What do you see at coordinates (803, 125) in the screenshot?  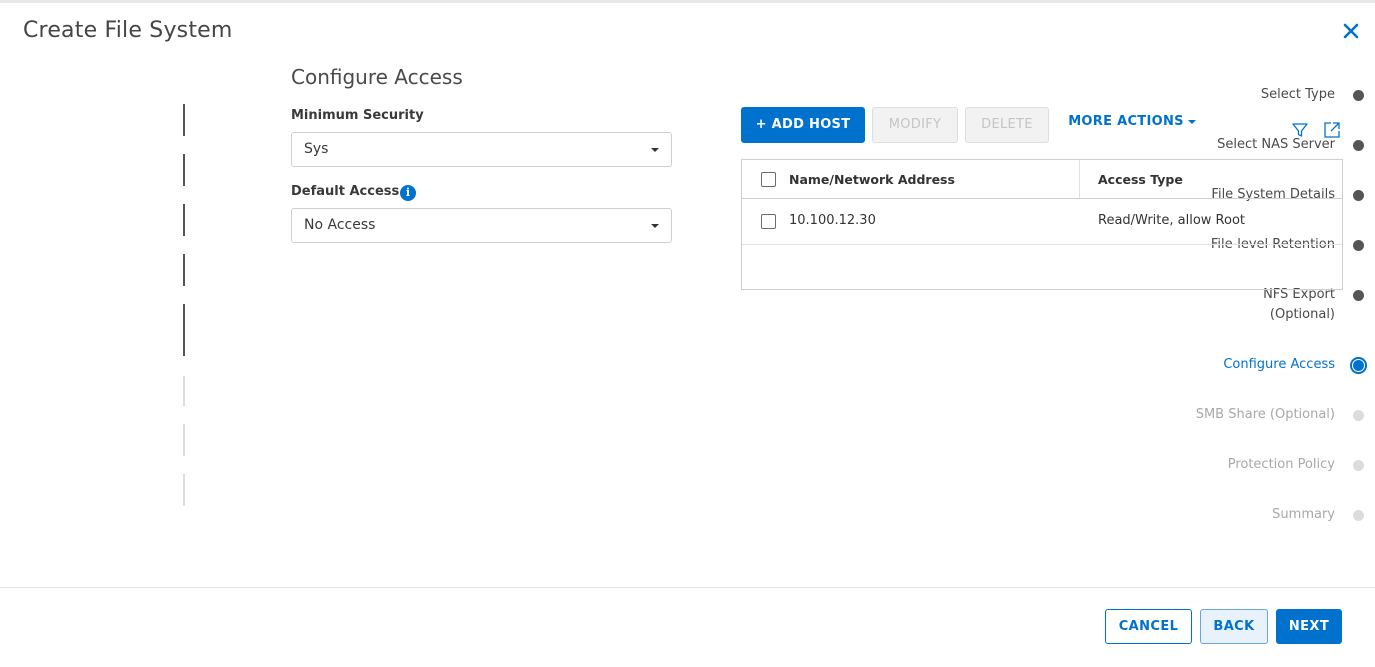 I see `add-host-button: + ADD HOST` at bounding box center [803, 125].